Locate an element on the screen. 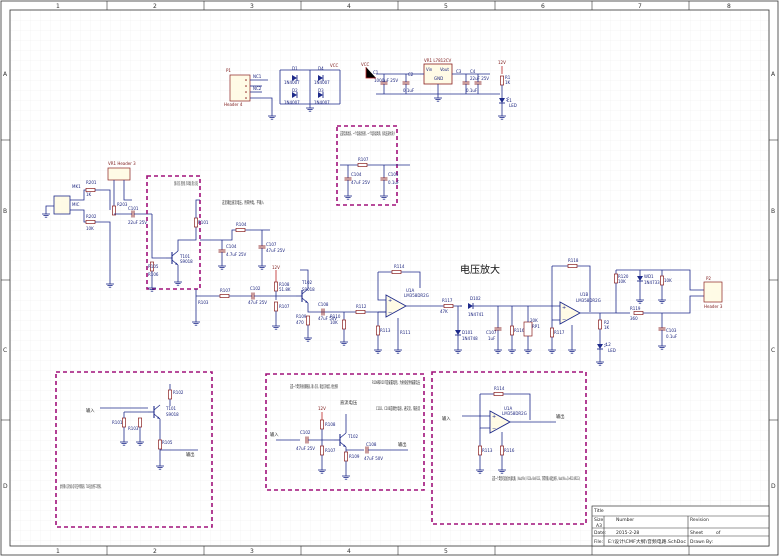  b3-u1a-part: LM358DR2G is located at coordinates (514, 413).